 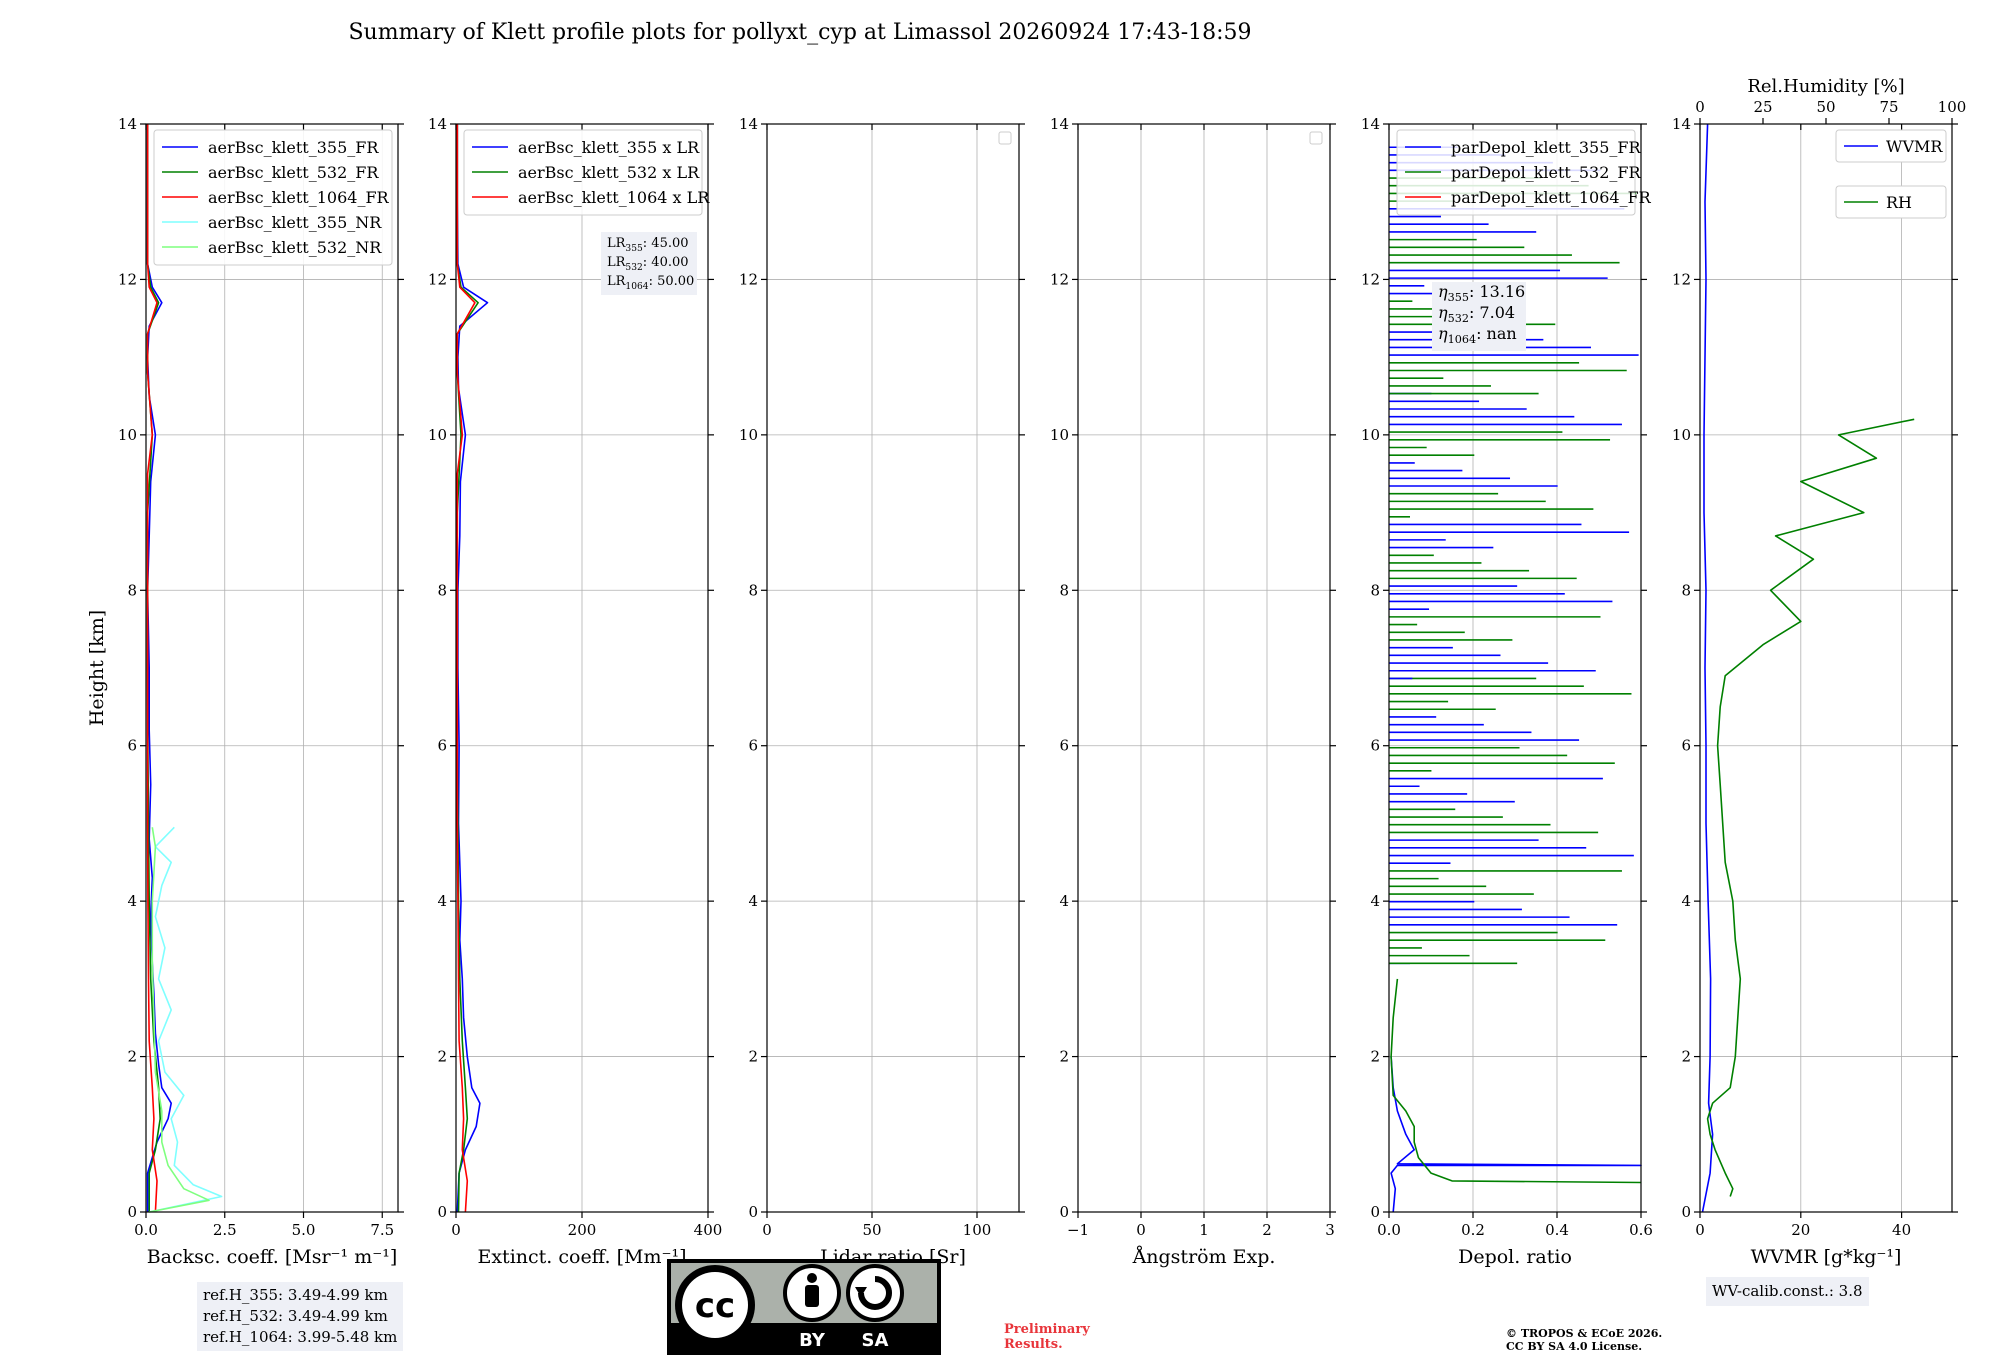 What do you see at coordinates (871, 1230) in the screenshot?
I see `x-tick-label: 50` at bounding box center [871, 1230].